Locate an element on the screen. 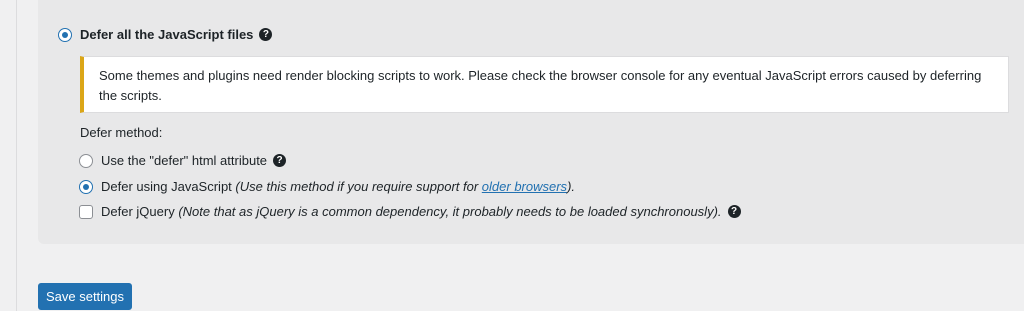 This screenshot has height=311, width=1024. defer-attribute-option: Use the "defer" html attribute ? is located at coordinates (183, 160).